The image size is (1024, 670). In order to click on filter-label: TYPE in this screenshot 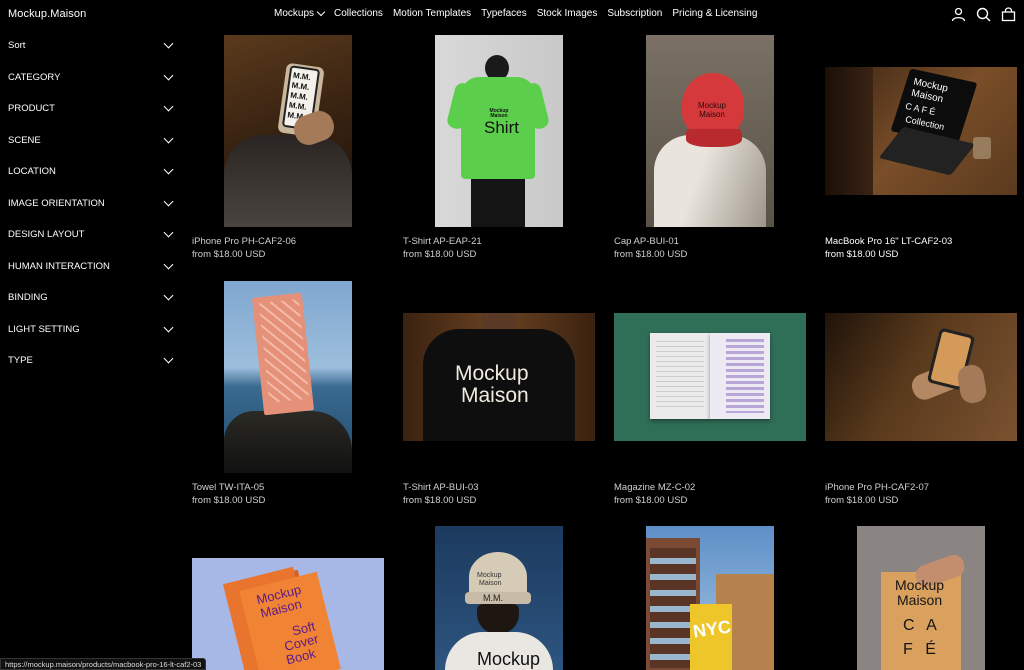, I will do `click(20, 361)`.